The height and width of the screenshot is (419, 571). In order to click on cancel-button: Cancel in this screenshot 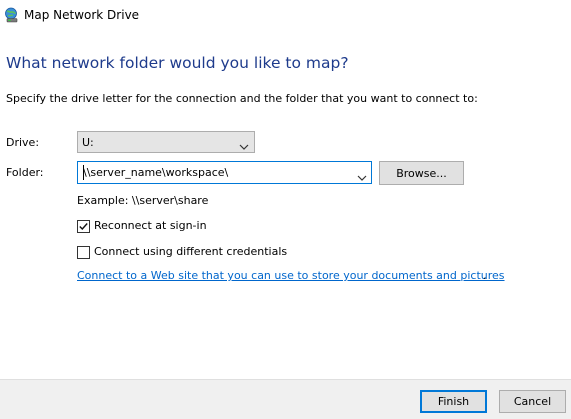, I will do `click(532, 401)`.